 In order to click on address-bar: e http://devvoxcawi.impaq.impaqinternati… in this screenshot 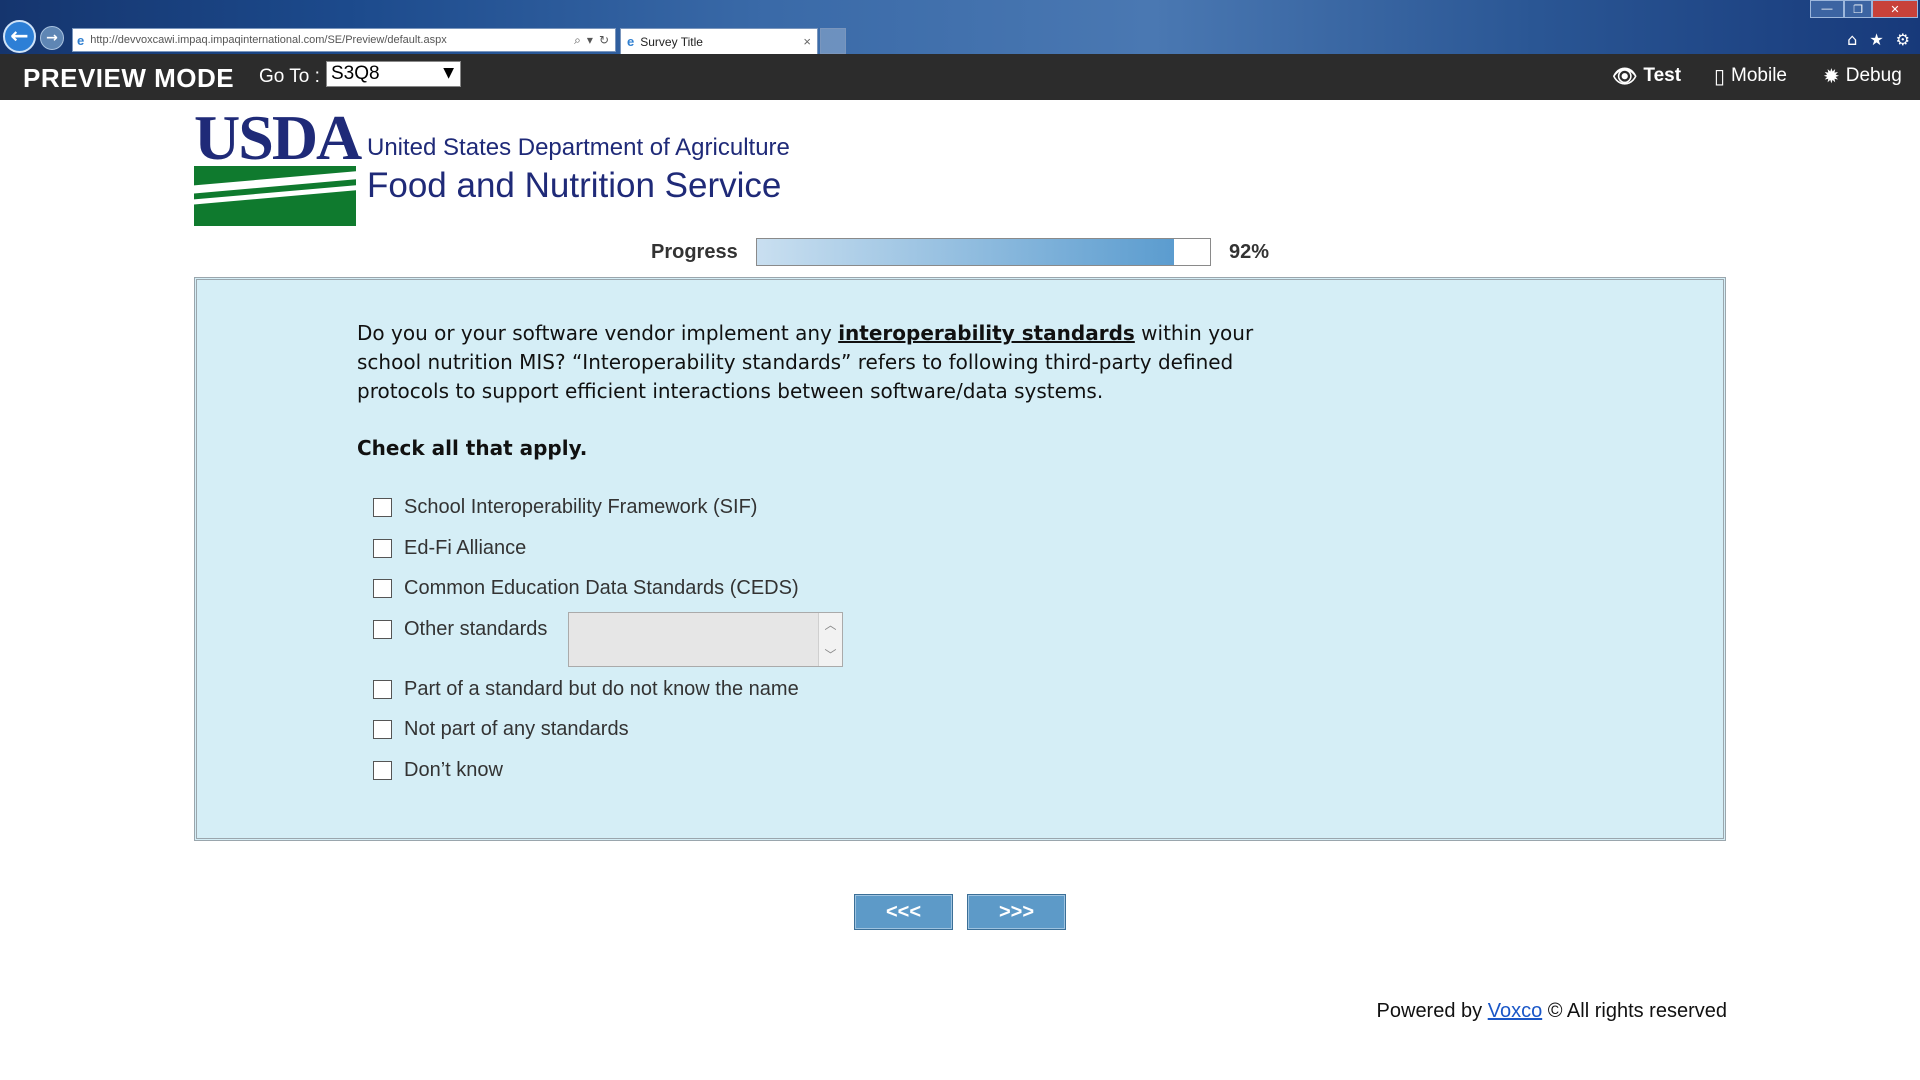, I will do `click(344, 40)`.